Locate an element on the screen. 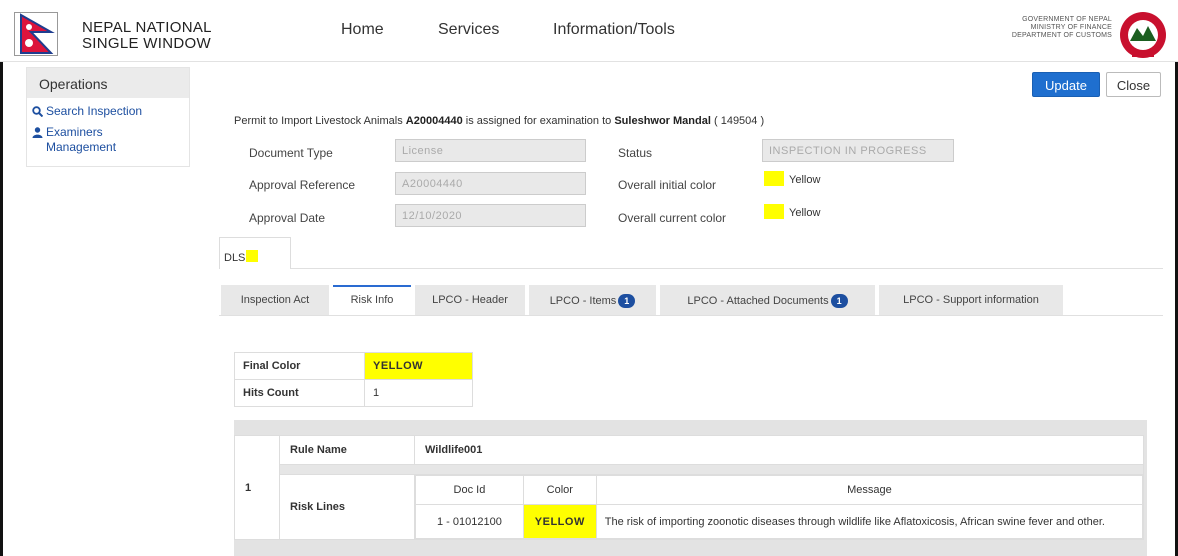 This screenshot has width=1178, height=556. current-color-swatch is located at coordinates (774, 211).